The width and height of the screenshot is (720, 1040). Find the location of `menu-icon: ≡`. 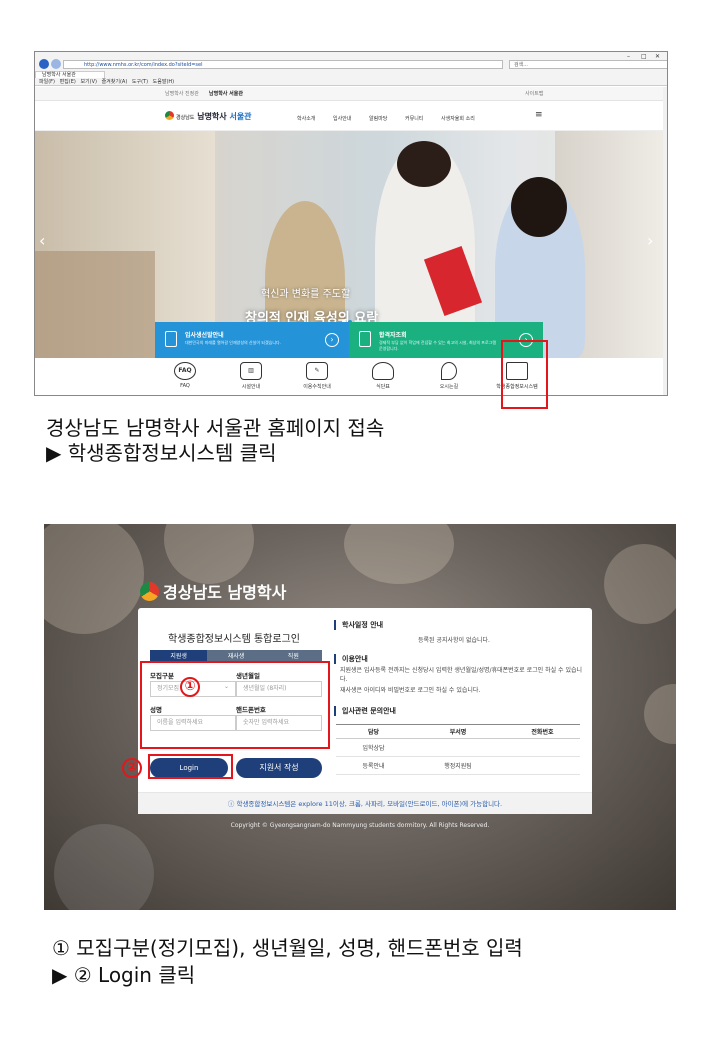

menu-icon: ≡ is located at coordinates (539, 115).